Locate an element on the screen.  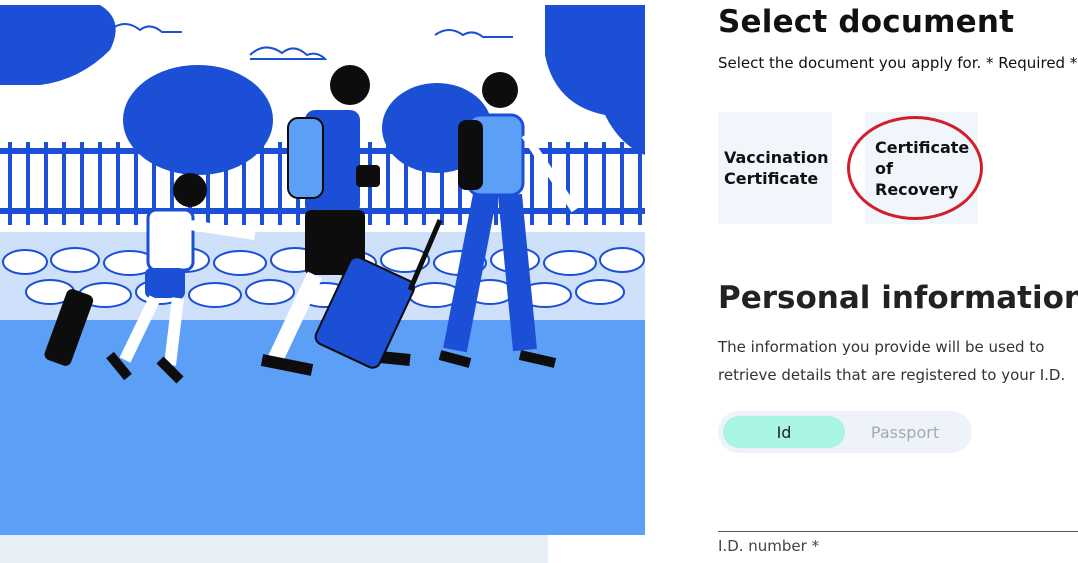
select-document-title: Select document is located at coordinates (866, 22).